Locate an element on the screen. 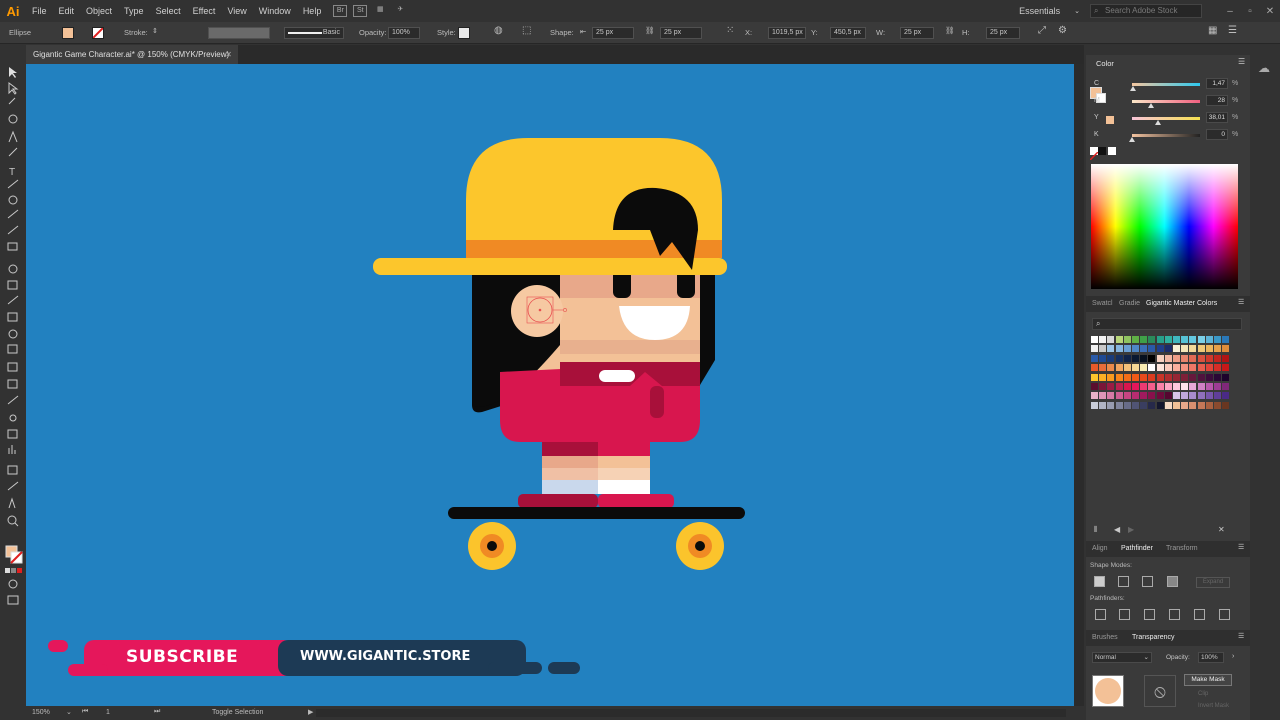 The height and width of the screenshot is (720, 1280). stock-search-input: ⌕ Search Adobe Stock is located at coordinates (1146, 11).